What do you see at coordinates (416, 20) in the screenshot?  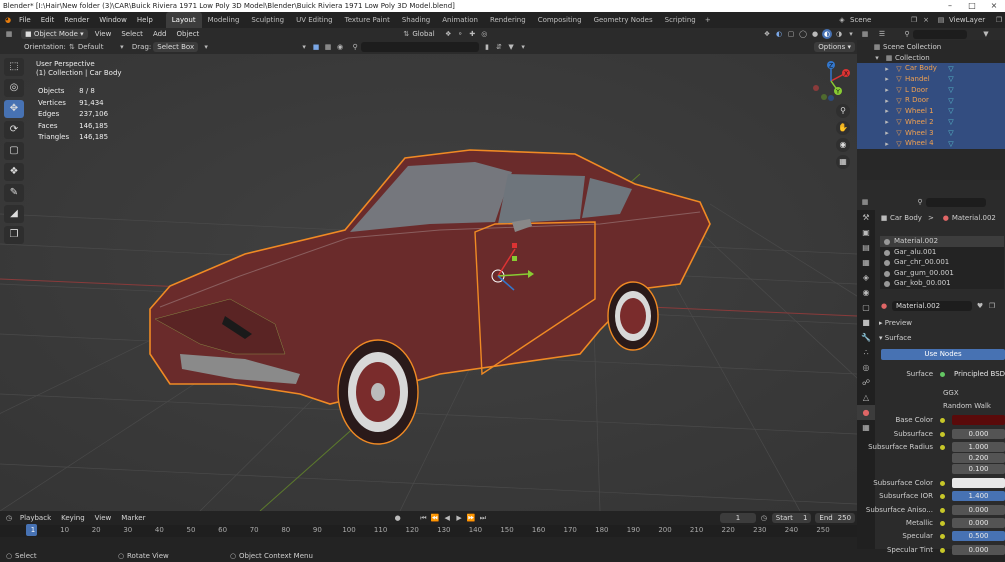 I see `tab-shading: Shading` at bounding box center [416, 20].